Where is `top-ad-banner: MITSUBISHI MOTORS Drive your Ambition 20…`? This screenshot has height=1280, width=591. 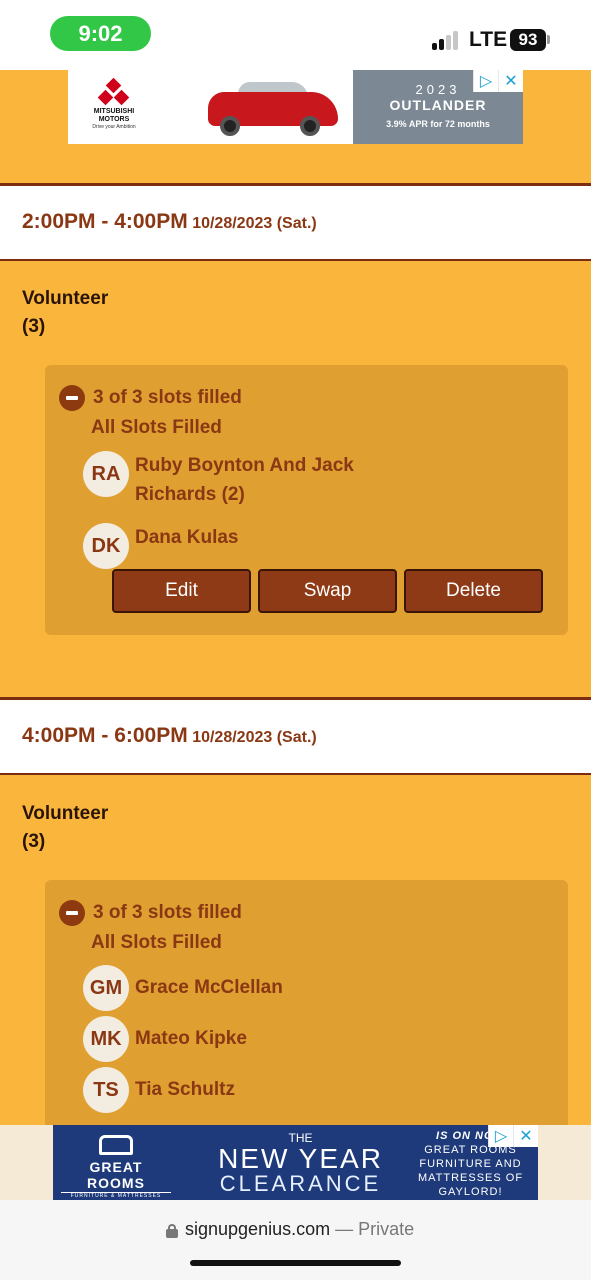 top-ad-banner: MITSUBISHI MOTORS Drive your Ambition 20… is located at coordinates (295, 107).